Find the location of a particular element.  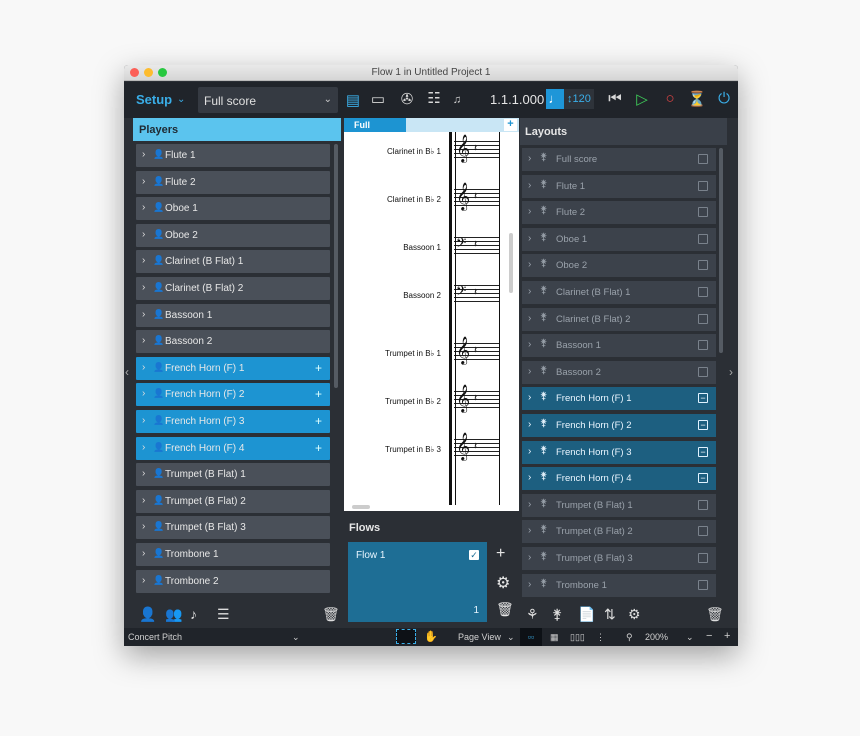

layout-row: › ⚵ Trumpet (B Flat) 3 is located at coordinates (619, 558).